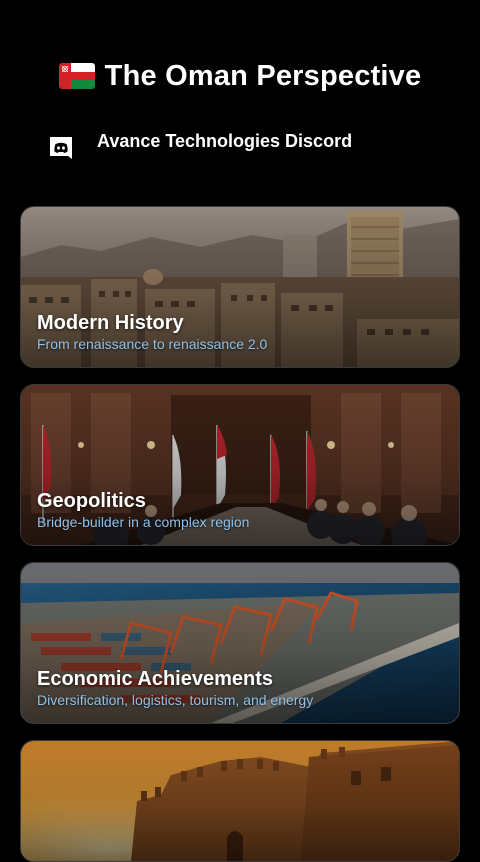  I want to click on page-header: The Oman Perspective, so click(240, 76).